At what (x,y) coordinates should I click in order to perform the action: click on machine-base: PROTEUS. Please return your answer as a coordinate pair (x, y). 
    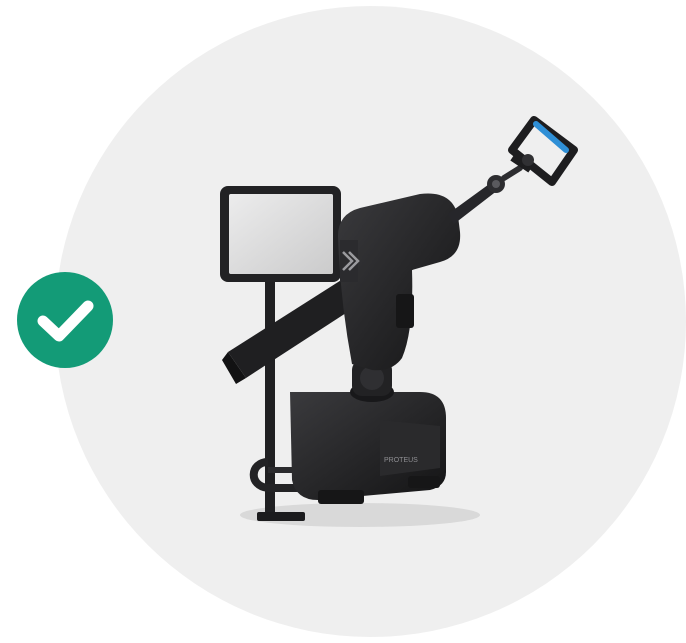
    Looking at the image, I should click on (368, 448).